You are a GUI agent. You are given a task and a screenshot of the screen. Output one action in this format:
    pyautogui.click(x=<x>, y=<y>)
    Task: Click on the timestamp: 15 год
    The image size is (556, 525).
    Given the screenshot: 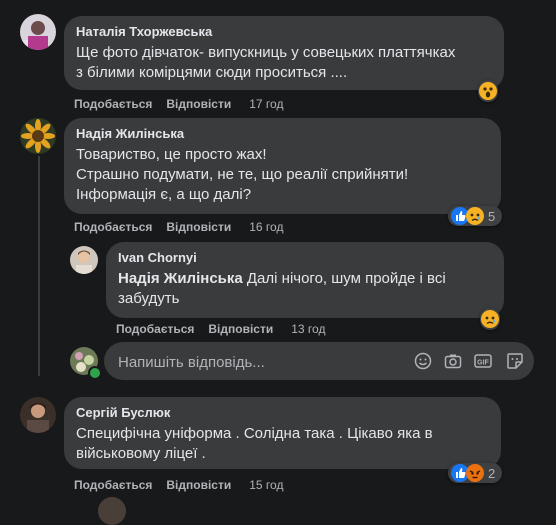 What is the action you would take?
    pyautogui.click(x=266, y=485)
    